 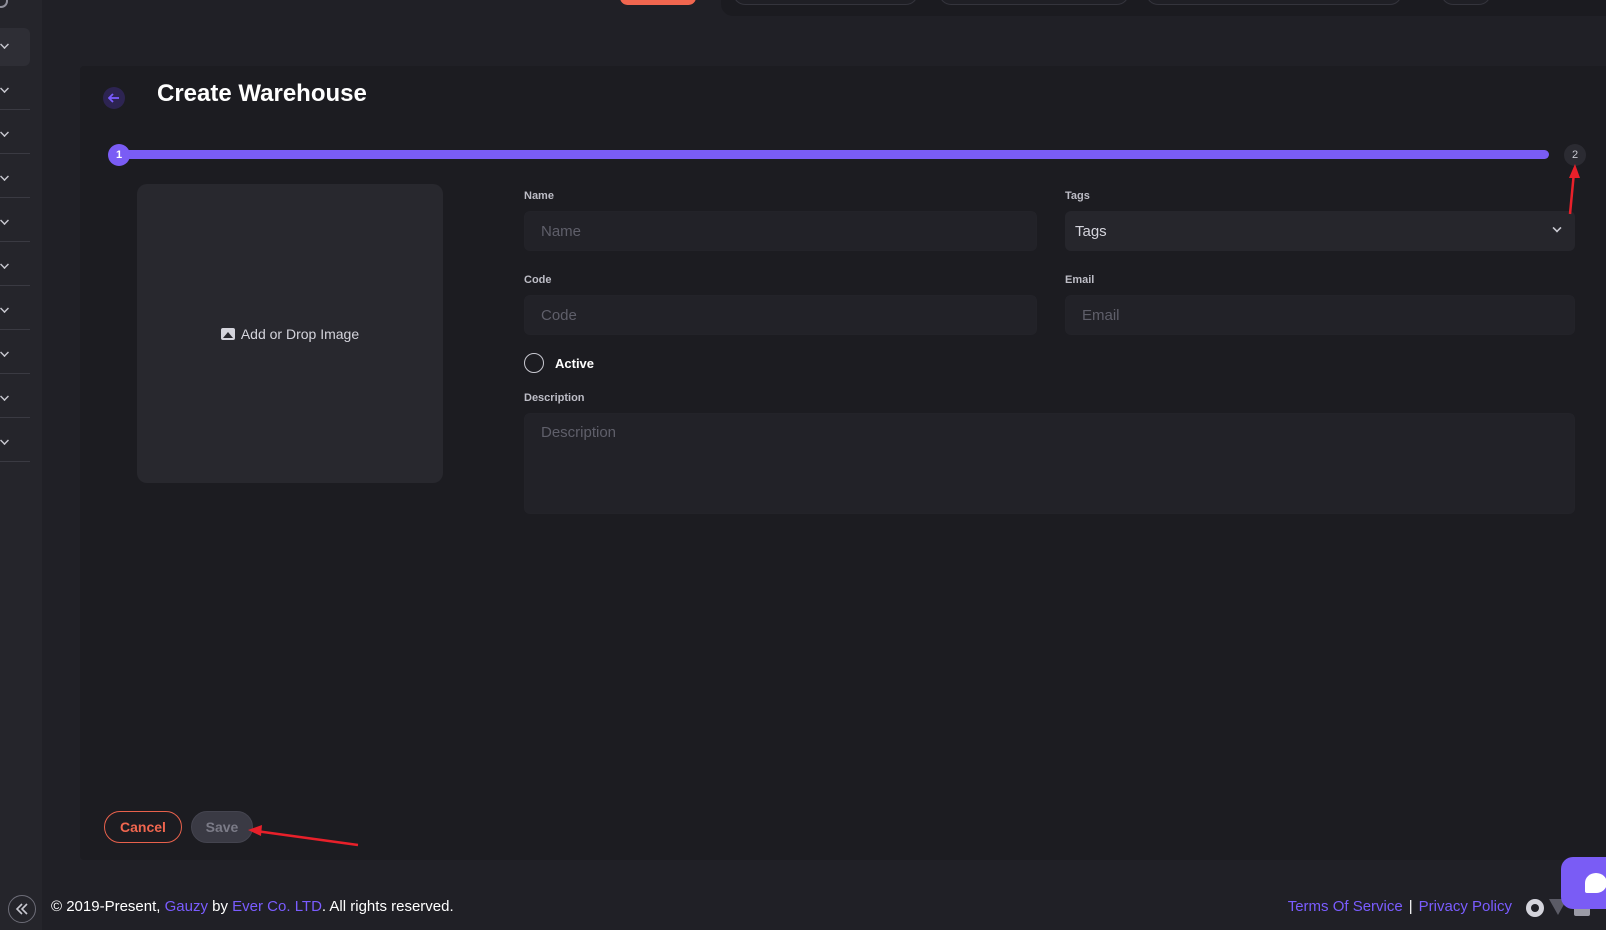 What do you see at coordinates (1080, 280) in the screenshot?
I see `email-label: Email` at bounding box center [1080, 280].